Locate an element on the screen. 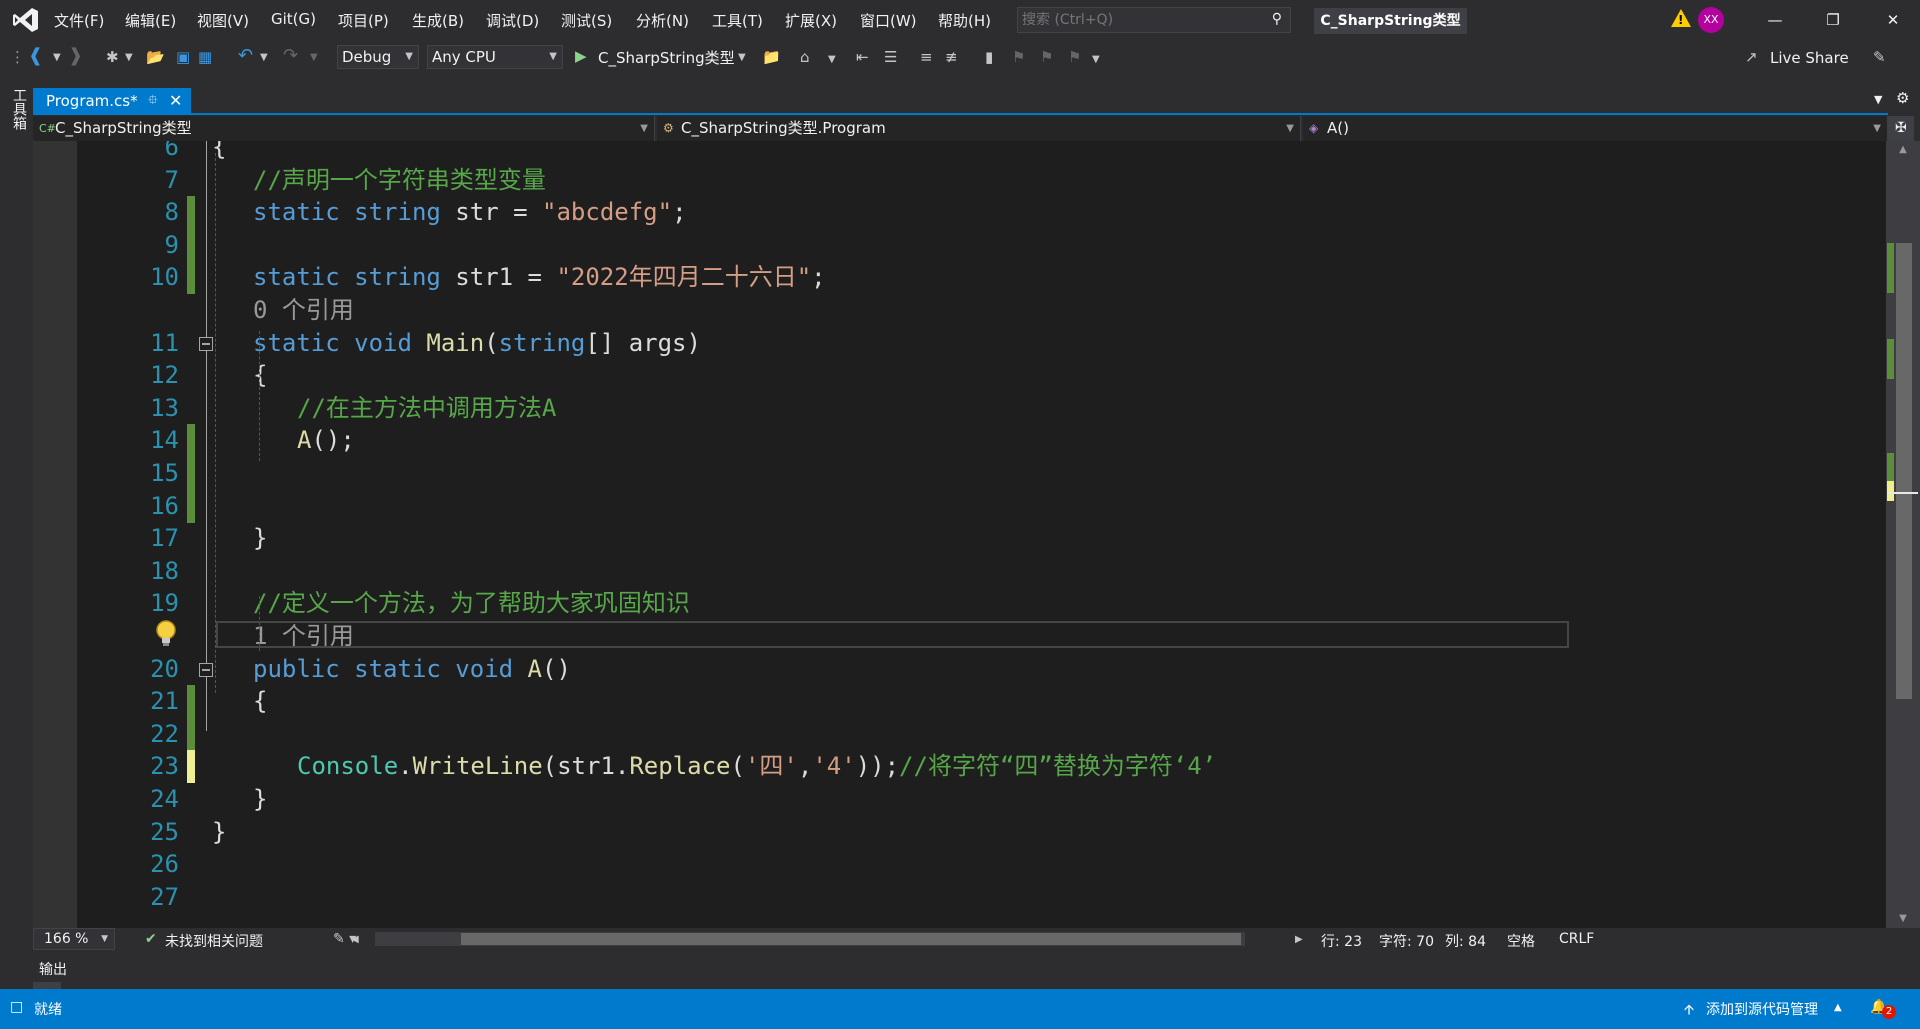 This screenshot has width=1920, height=1029. navigate-back-icon: ❰ is located at coordinates (35, 55).